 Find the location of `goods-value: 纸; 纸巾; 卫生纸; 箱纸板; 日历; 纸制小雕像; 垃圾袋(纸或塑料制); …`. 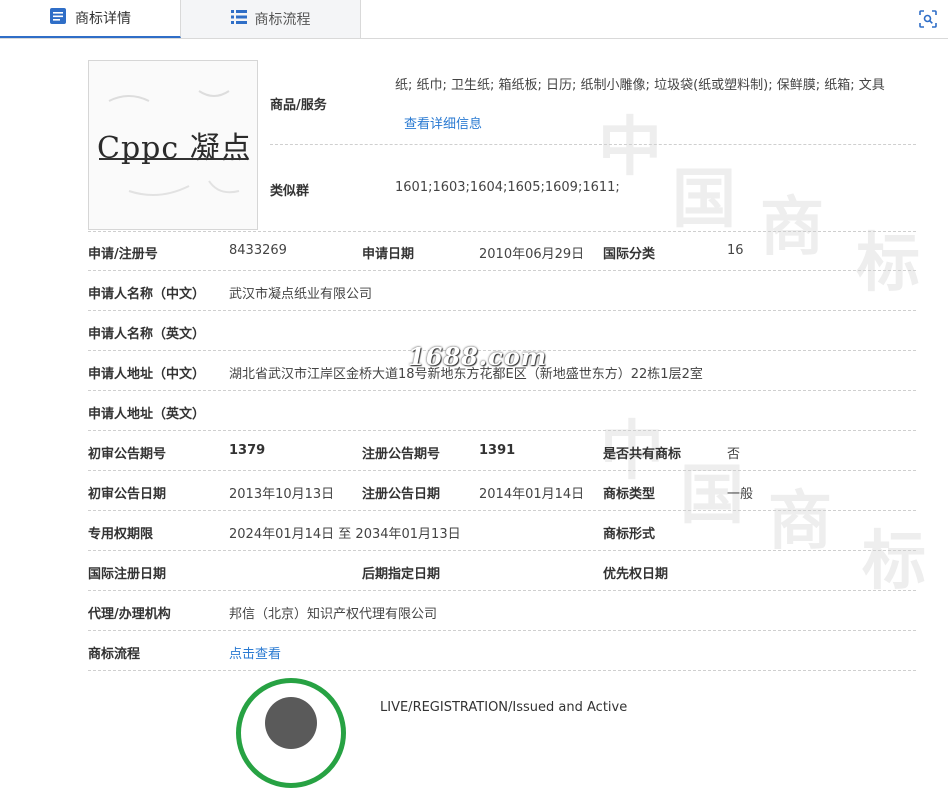

goods-value: 纸; 纸巾; 卫生纸; 箱纸板; 日历; 纸制小雕像; 垃圾袋(纸或塑料制); … is located at coordinates (640, 85).